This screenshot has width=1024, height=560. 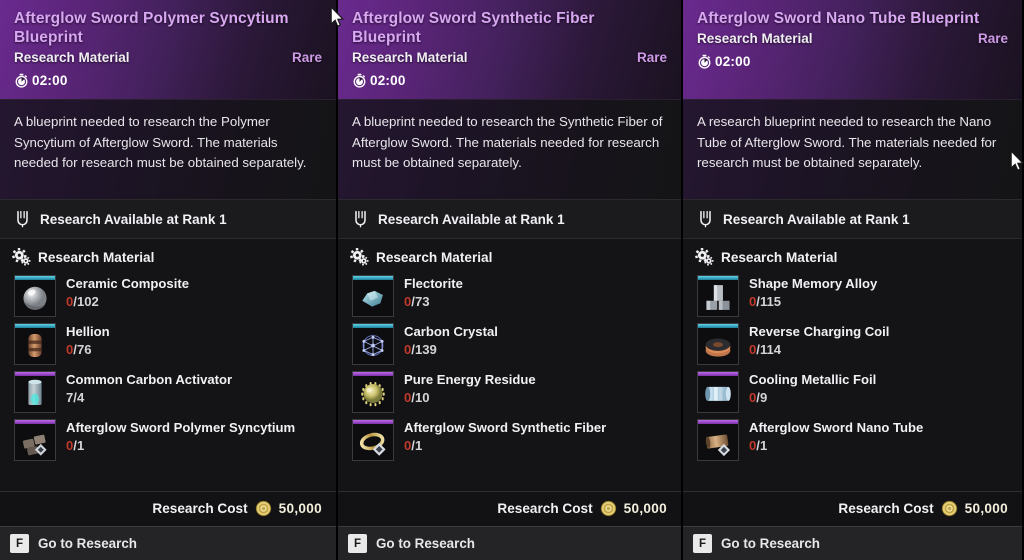 I want to click on material-info: Afterglow Sword Synthetic Fiber 0/1, so click(x=536, y=436).